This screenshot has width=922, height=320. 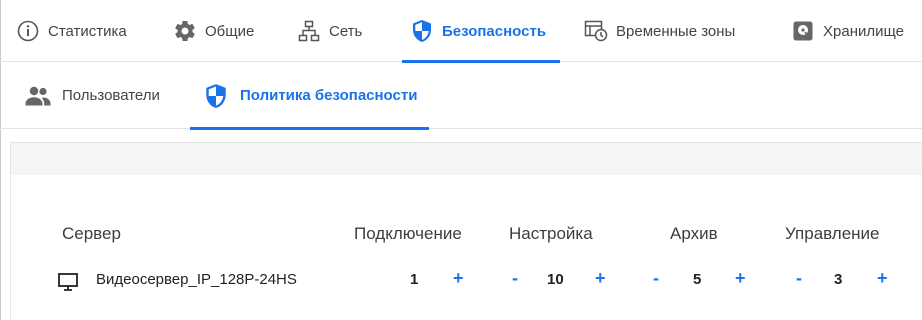 What do you see at coordinates (414, 279) in the screenshot?
I see `connection-value: 1` at bounding box center [414, 279].